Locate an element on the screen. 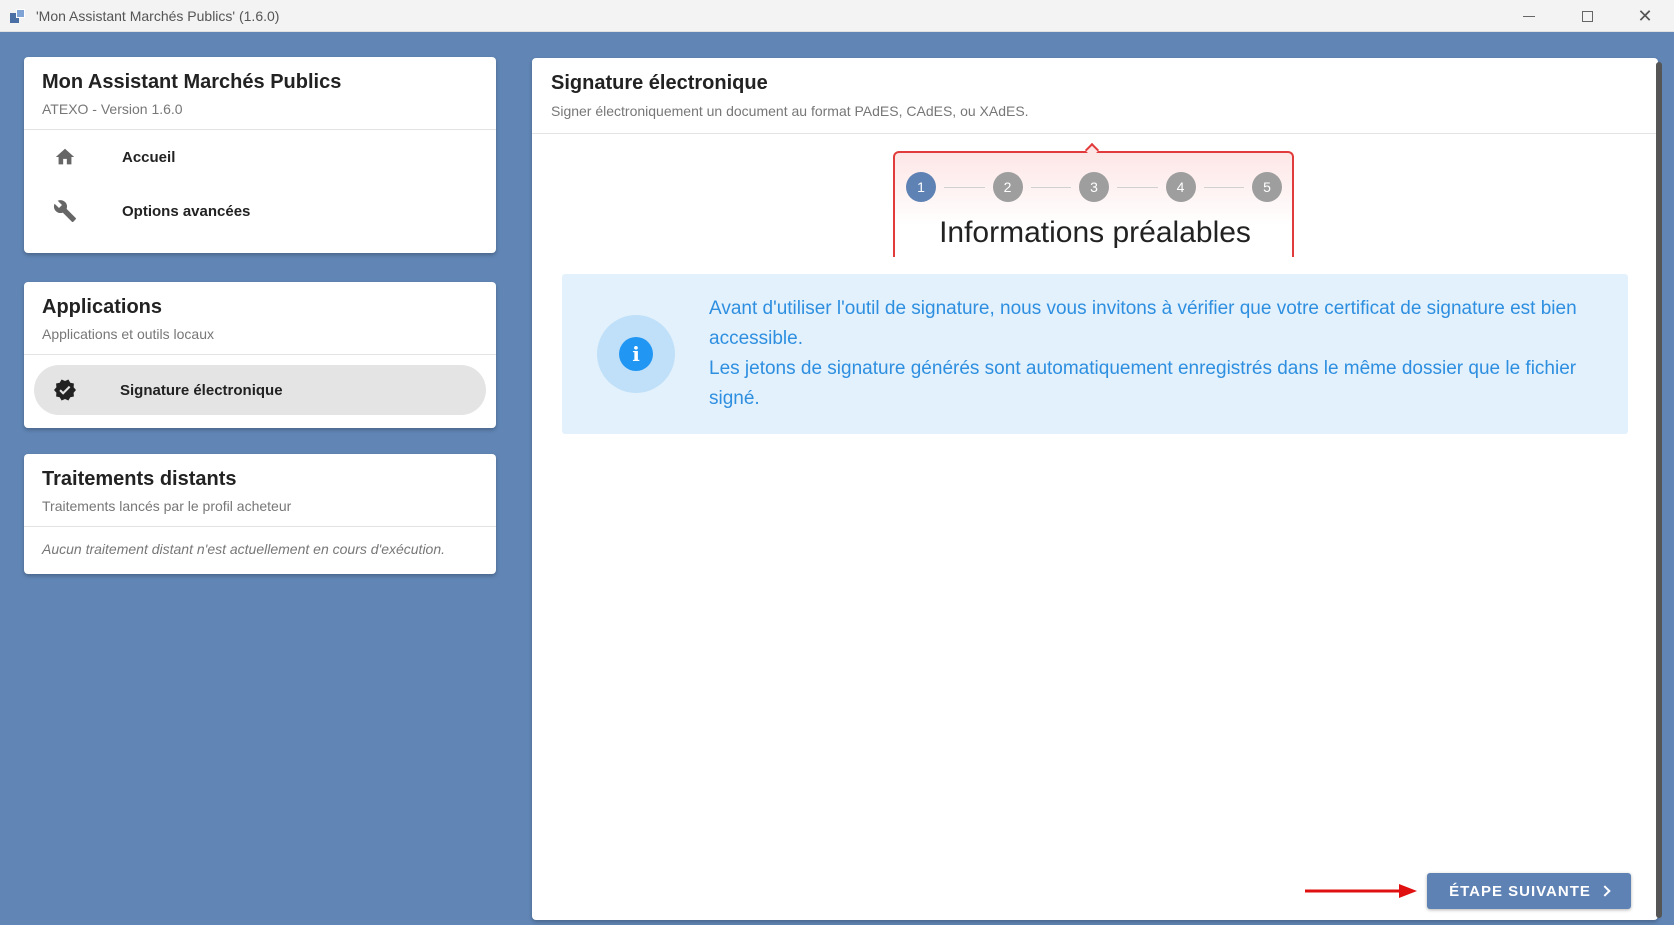  stepper: 1 2 3 4 5 is located at coordinates (1094, 187).